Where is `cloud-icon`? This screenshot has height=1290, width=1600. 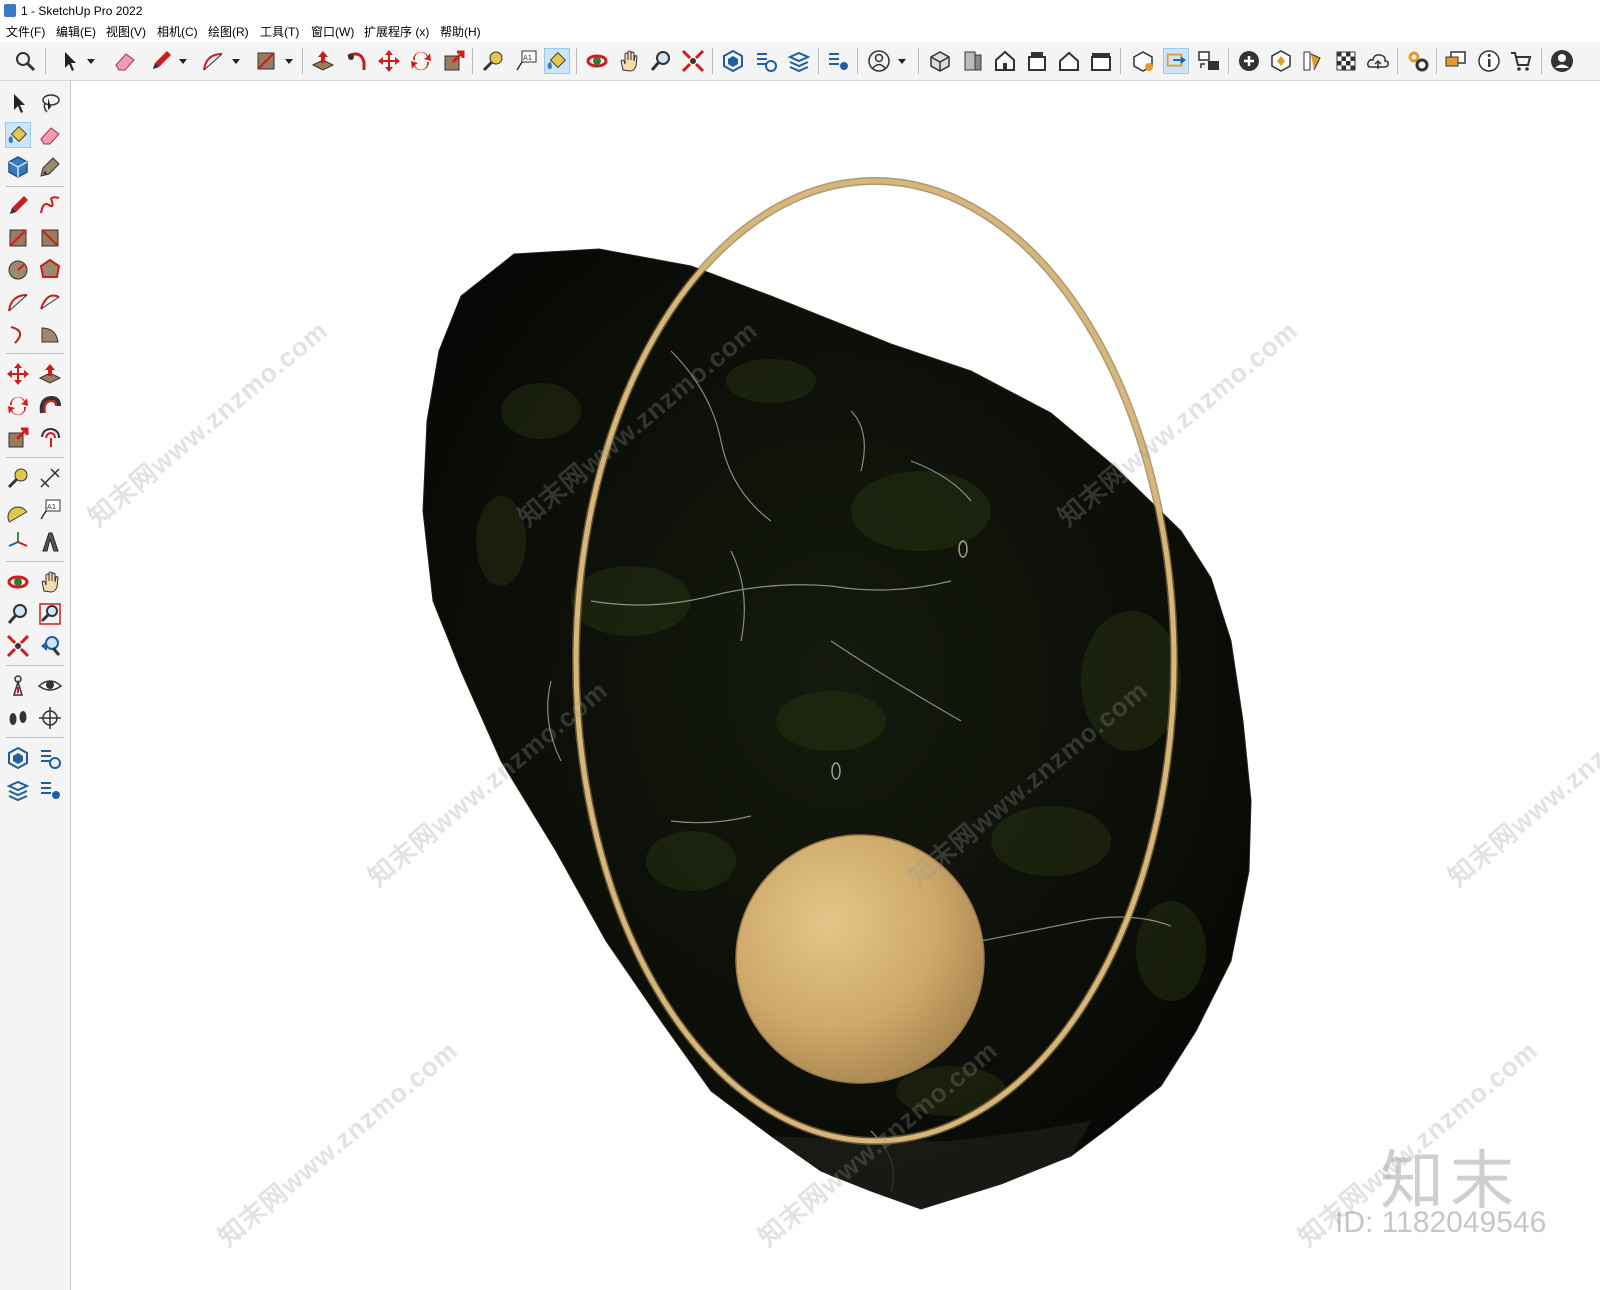
cloud-icon is located at coordinates (1378, 61).